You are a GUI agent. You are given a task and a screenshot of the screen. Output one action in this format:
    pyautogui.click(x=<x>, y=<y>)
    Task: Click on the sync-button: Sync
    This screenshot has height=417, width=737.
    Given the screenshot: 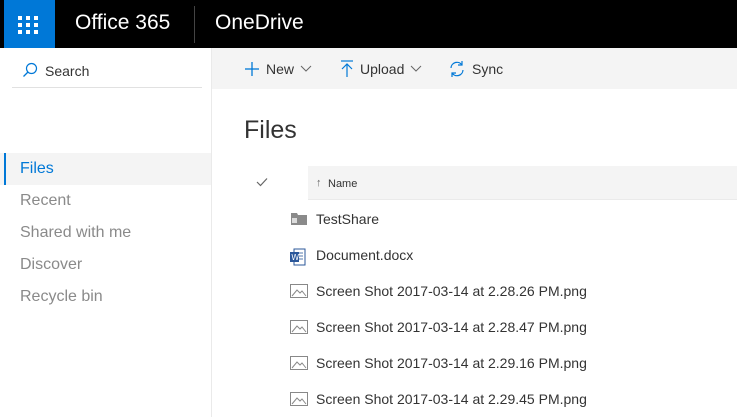 What is the action you would take?
    pyautogui.click(x=475, y=68)
    